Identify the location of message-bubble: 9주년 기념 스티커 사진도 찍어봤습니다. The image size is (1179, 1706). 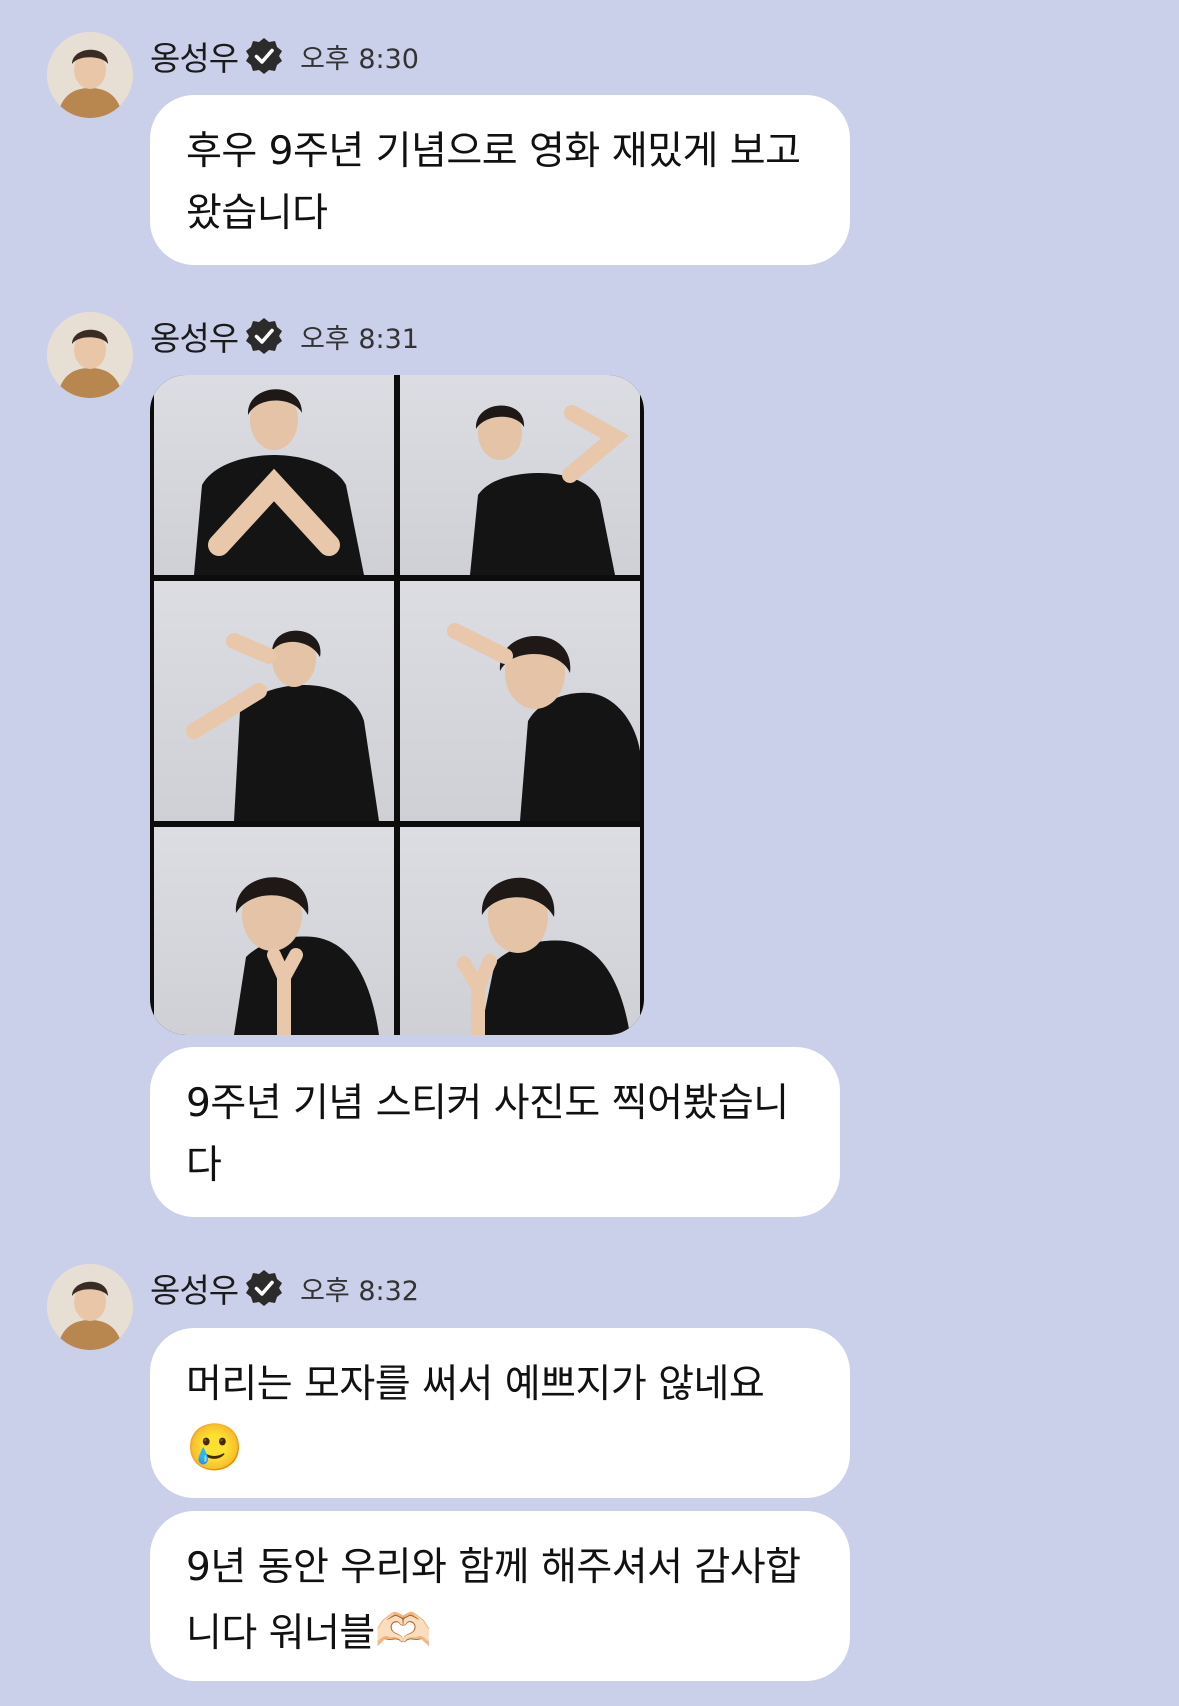
(495, 1132).